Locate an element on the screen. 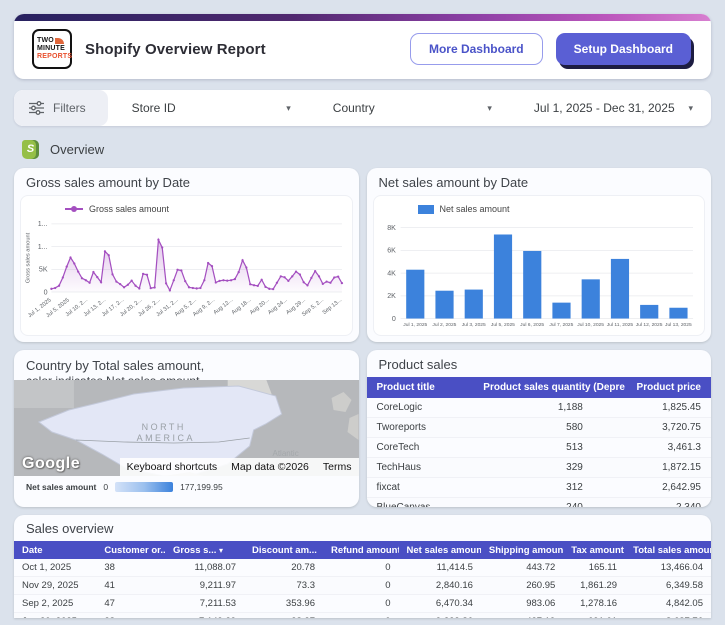 This screenshot has height=625, width=725. table-cell: Jun 20, 2025 is located at coordinates (55, 615).